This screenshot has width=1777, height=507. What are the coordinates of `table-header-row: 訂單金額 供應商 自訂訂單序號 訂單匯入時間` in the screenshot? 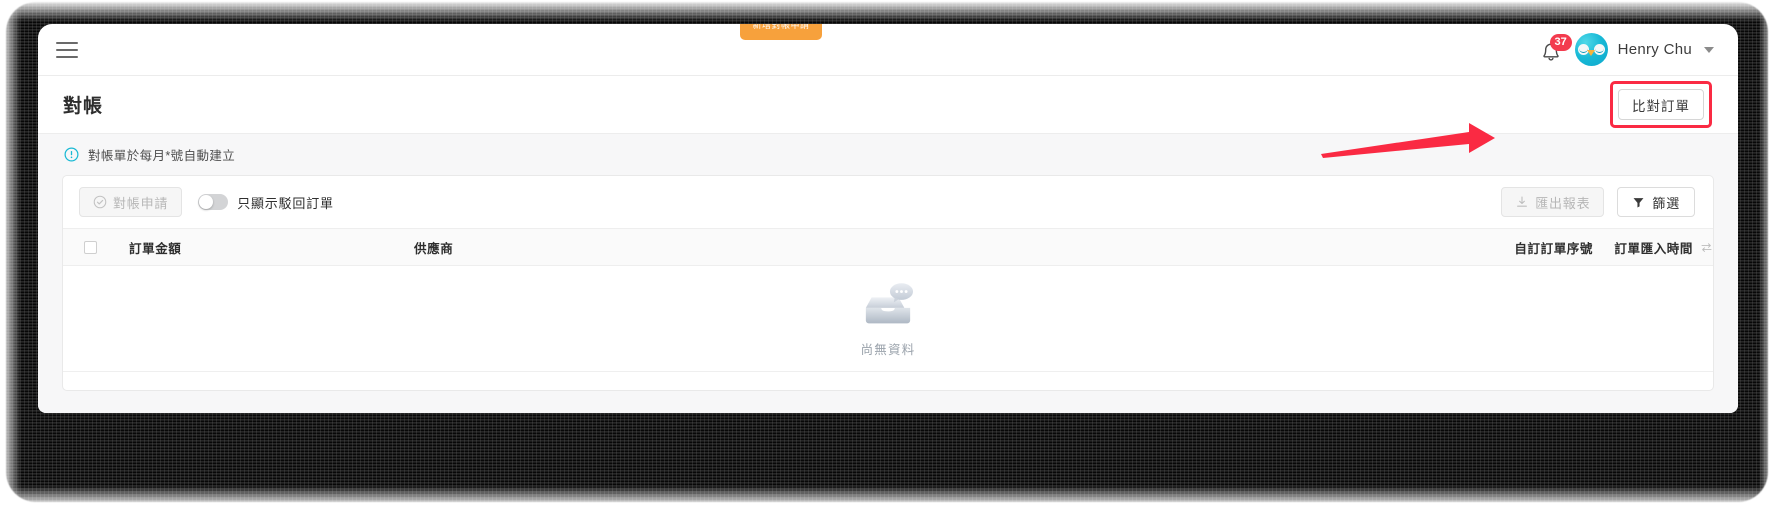 It's located at (888, 247).